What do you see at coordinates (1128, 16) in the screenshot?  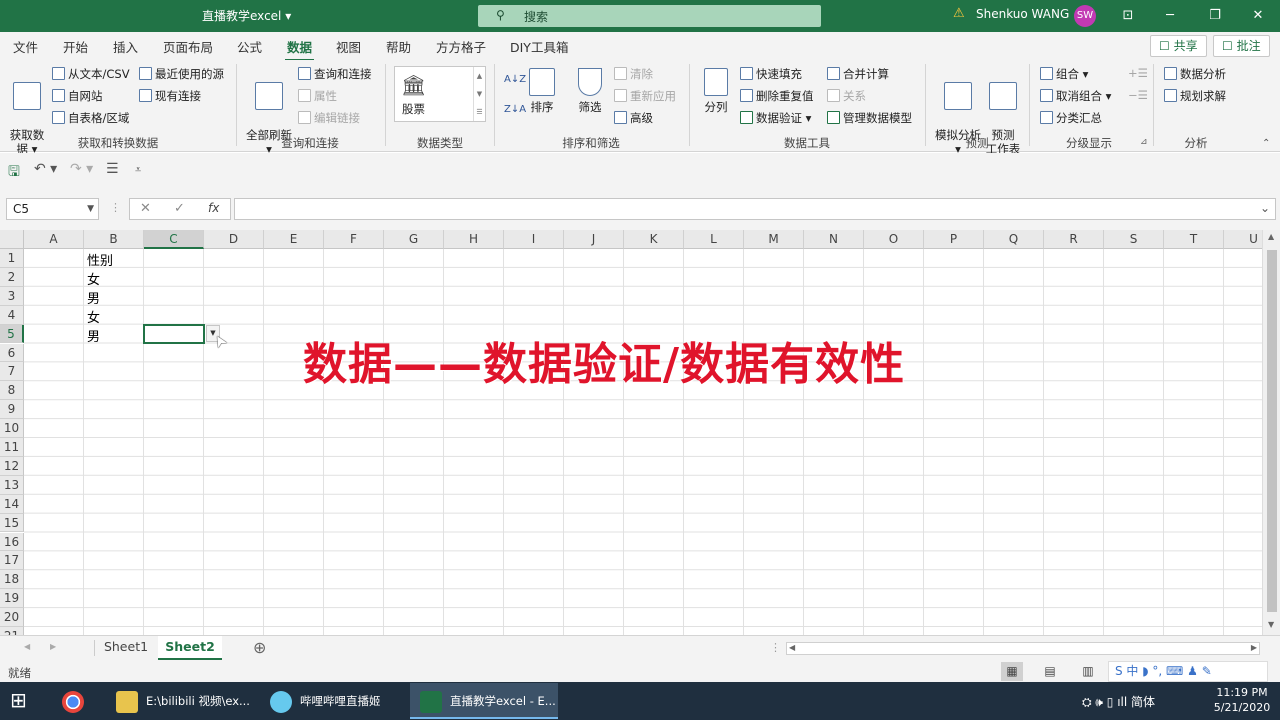 I see `ribbon-display-icon: ⊡` at bounding box center [1128, 16].